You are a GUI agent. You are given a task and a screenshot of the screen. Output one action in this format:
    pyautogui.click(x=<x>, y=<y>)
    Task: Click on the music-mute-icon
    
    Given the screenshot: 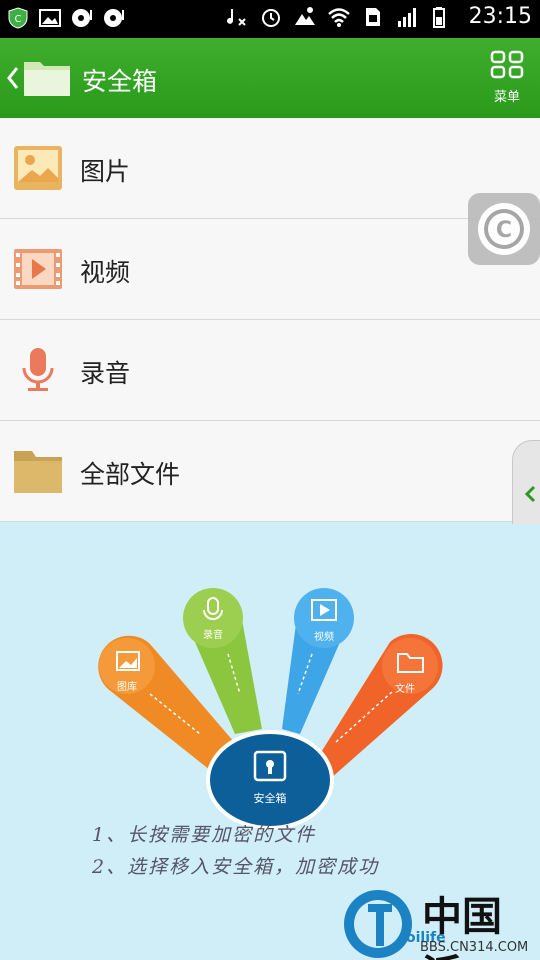 What is the action you would take?
    pyautogui.click(x=236, y=17)
    